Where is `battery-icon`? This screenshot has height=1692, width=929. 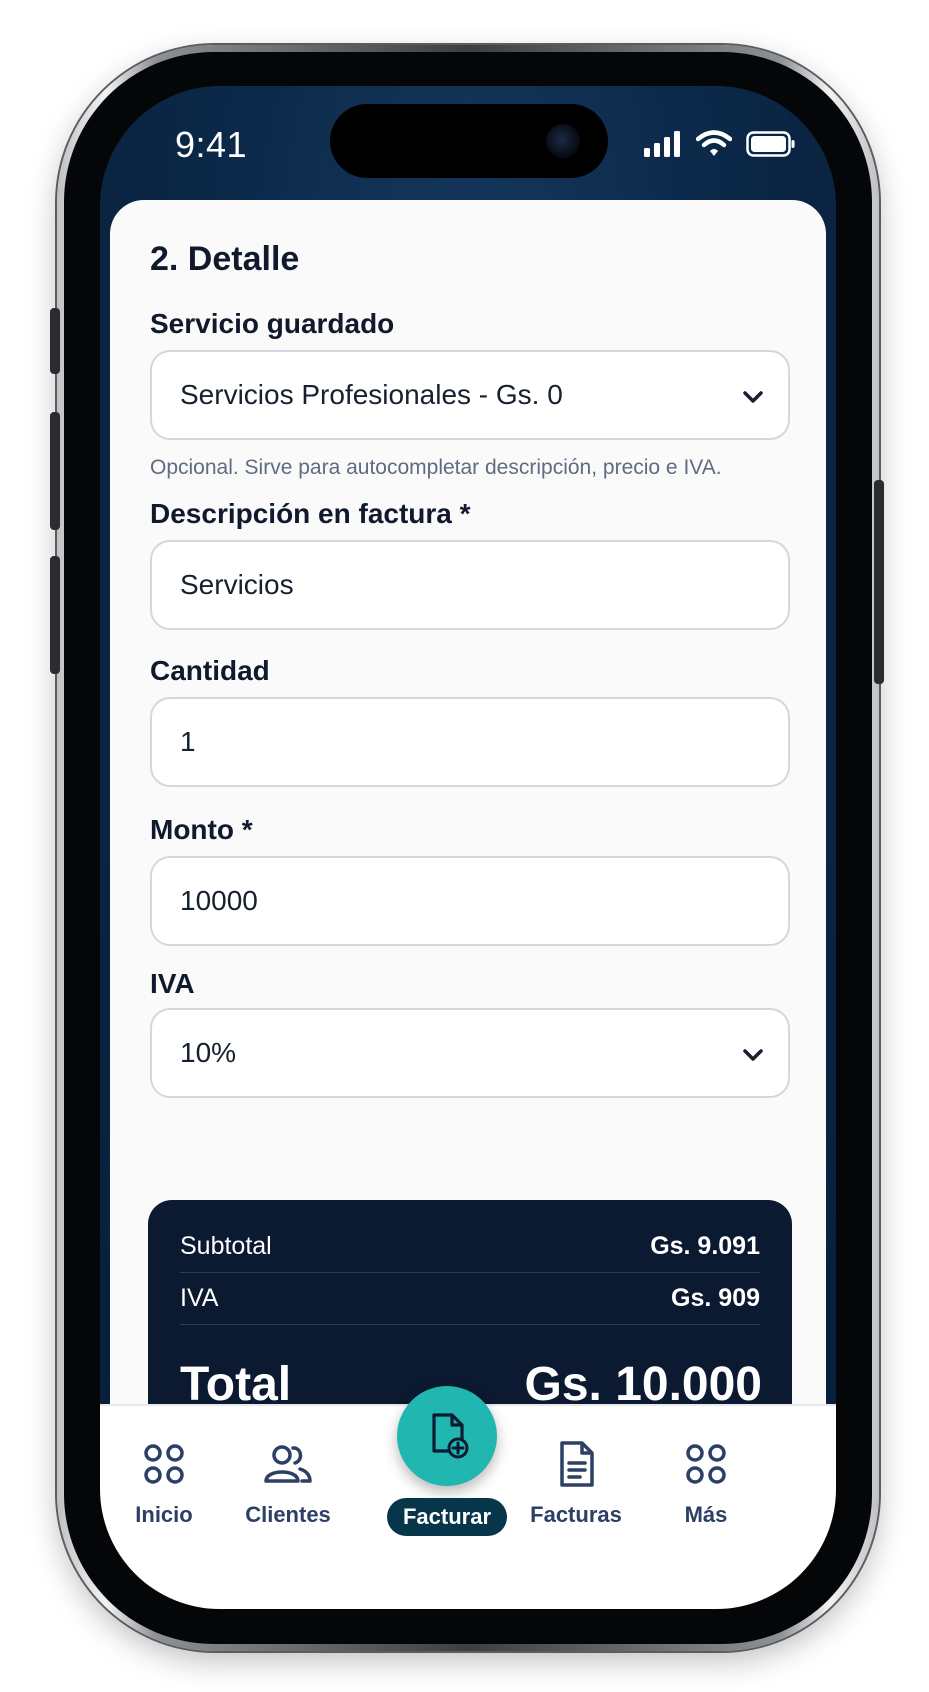
battery-icon is located at coordinates (770, 144).